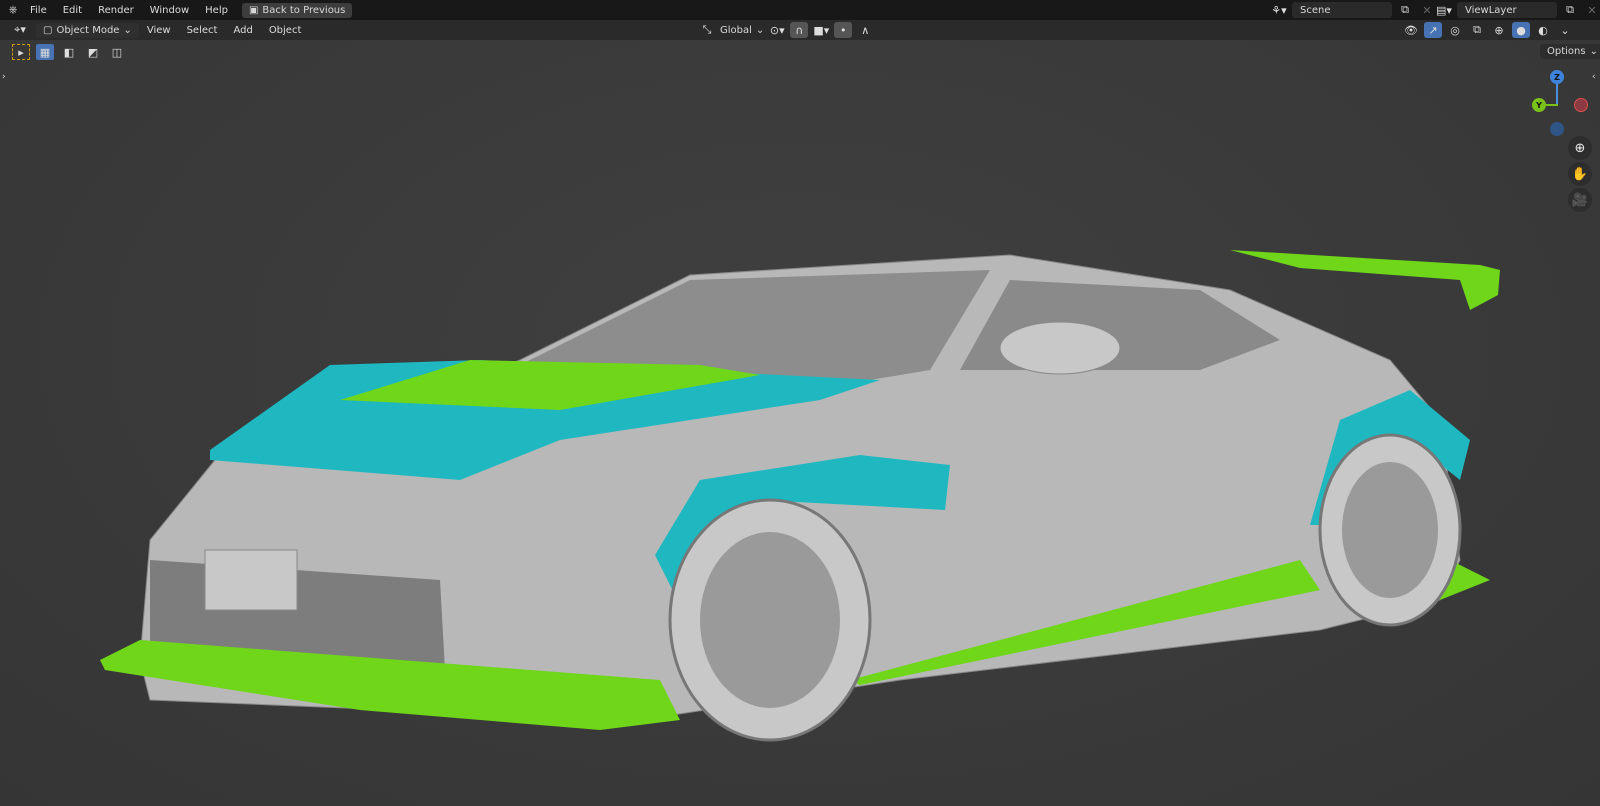 The height and width of the screenshot is (806, 1600). Describe the element at coordinates (1491, 10) in the screenshot. I see `viewlayer-name: ViewLayer` at that location.